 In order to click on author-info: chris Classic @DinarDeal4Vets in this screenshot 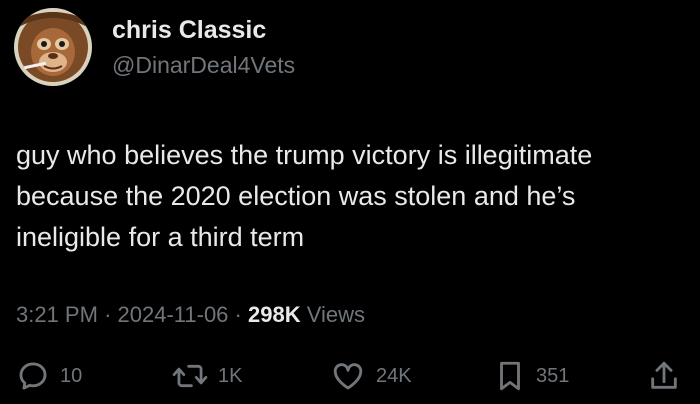, I will do `click(203, 47)`.